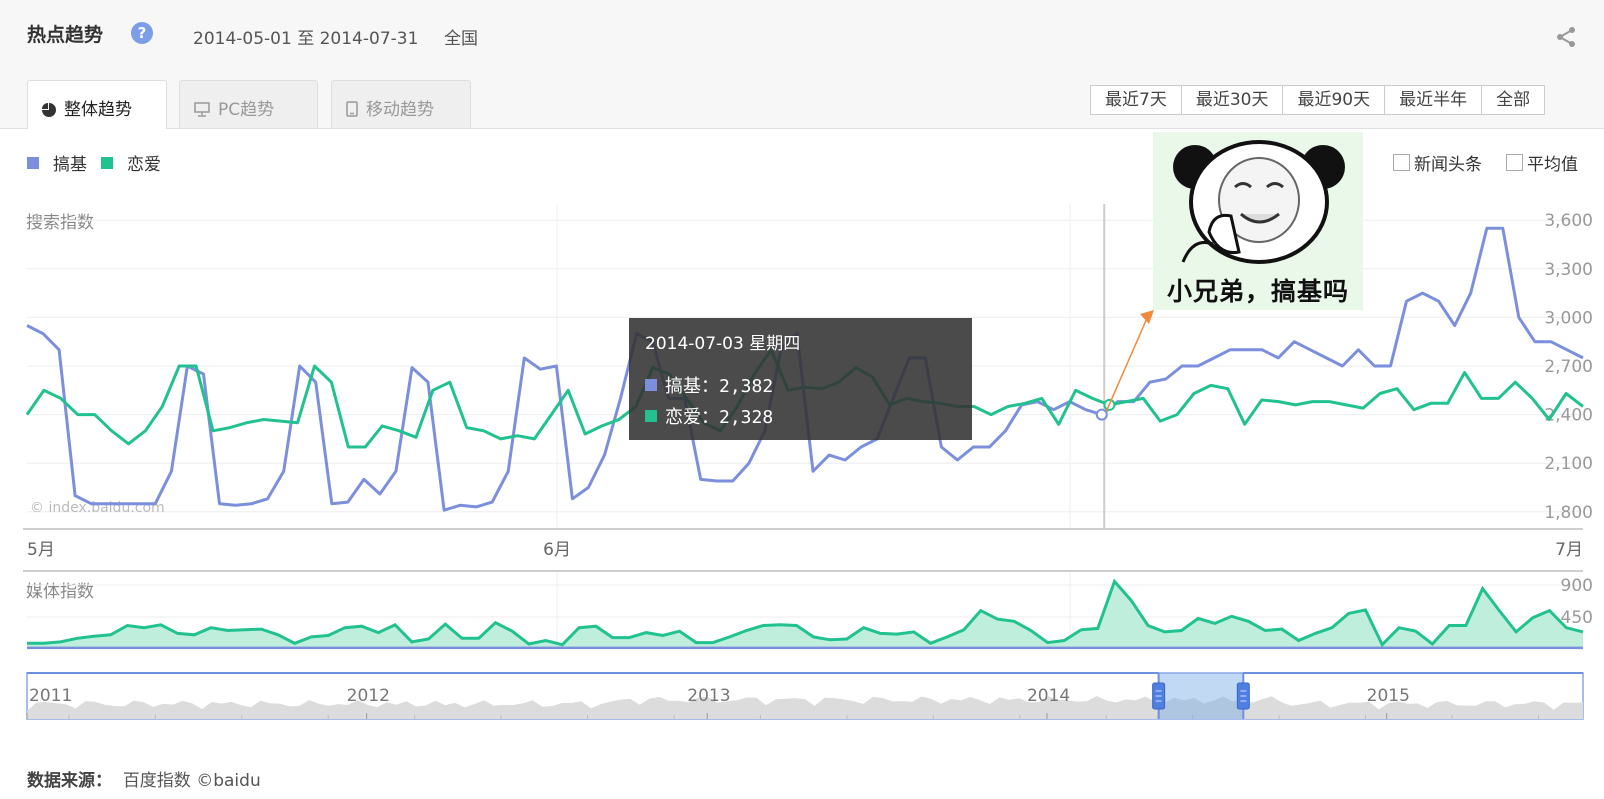  I want to click on search-ytick-label: 2,100, so click(1568, 464).